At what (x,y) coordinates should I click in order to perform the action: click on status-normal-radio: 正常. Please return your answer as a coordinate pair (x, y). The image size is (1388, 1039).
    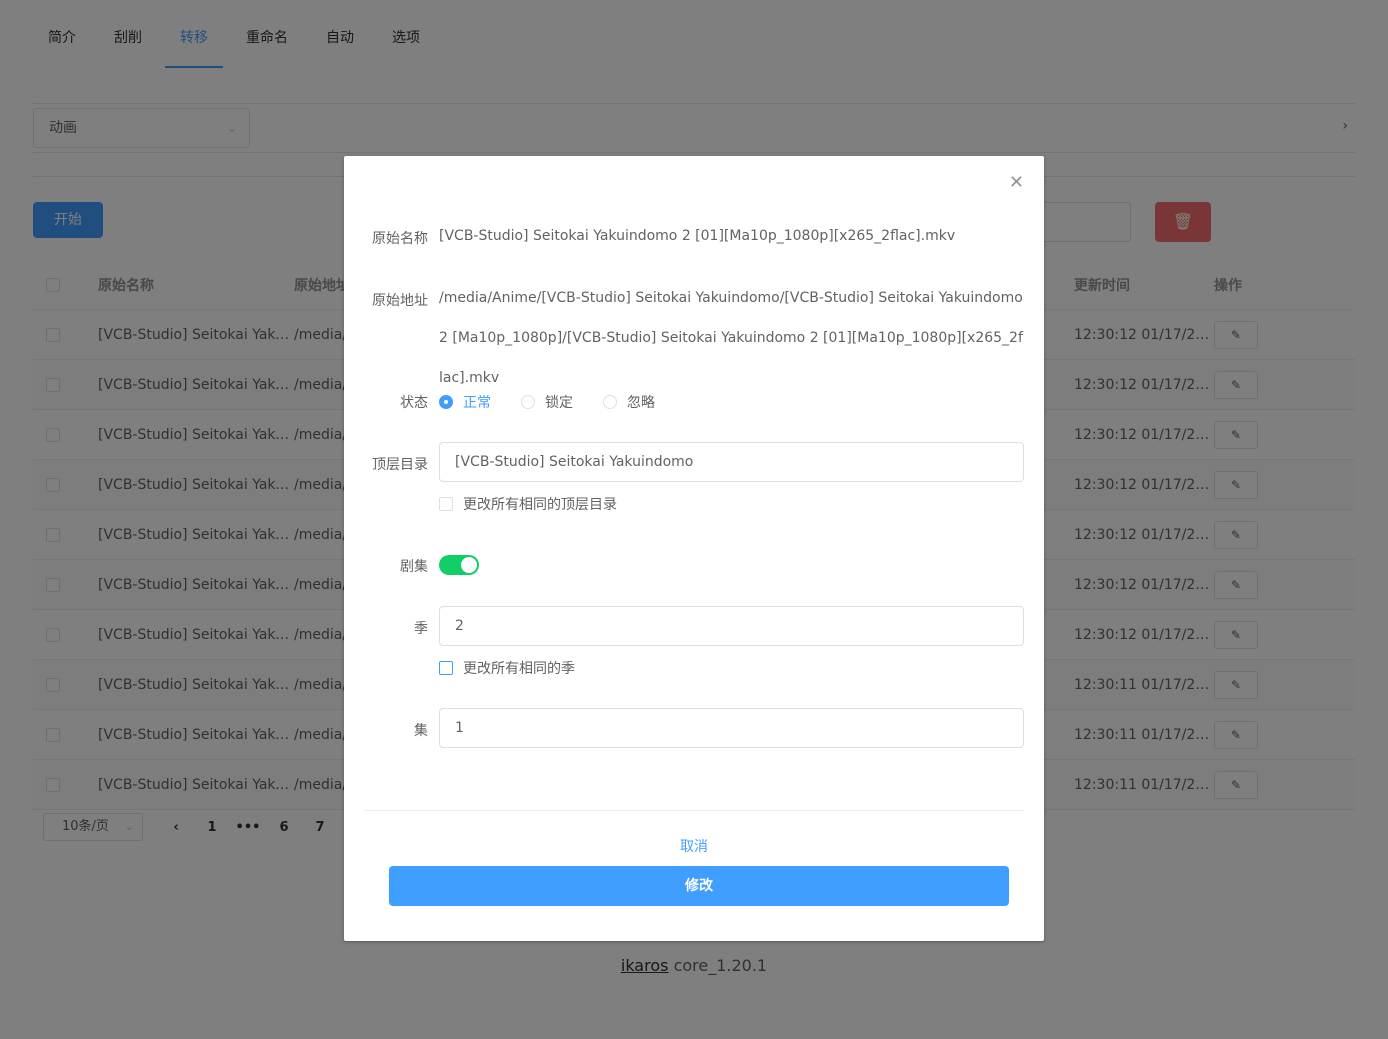
    Looking at the image, I should click on (465, 402).